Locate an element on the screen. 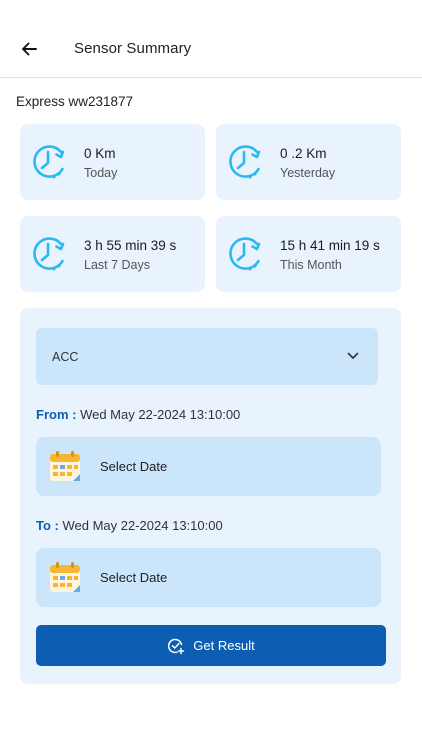  select-to-date-button: Select Date is located at coordinates (208, 577).